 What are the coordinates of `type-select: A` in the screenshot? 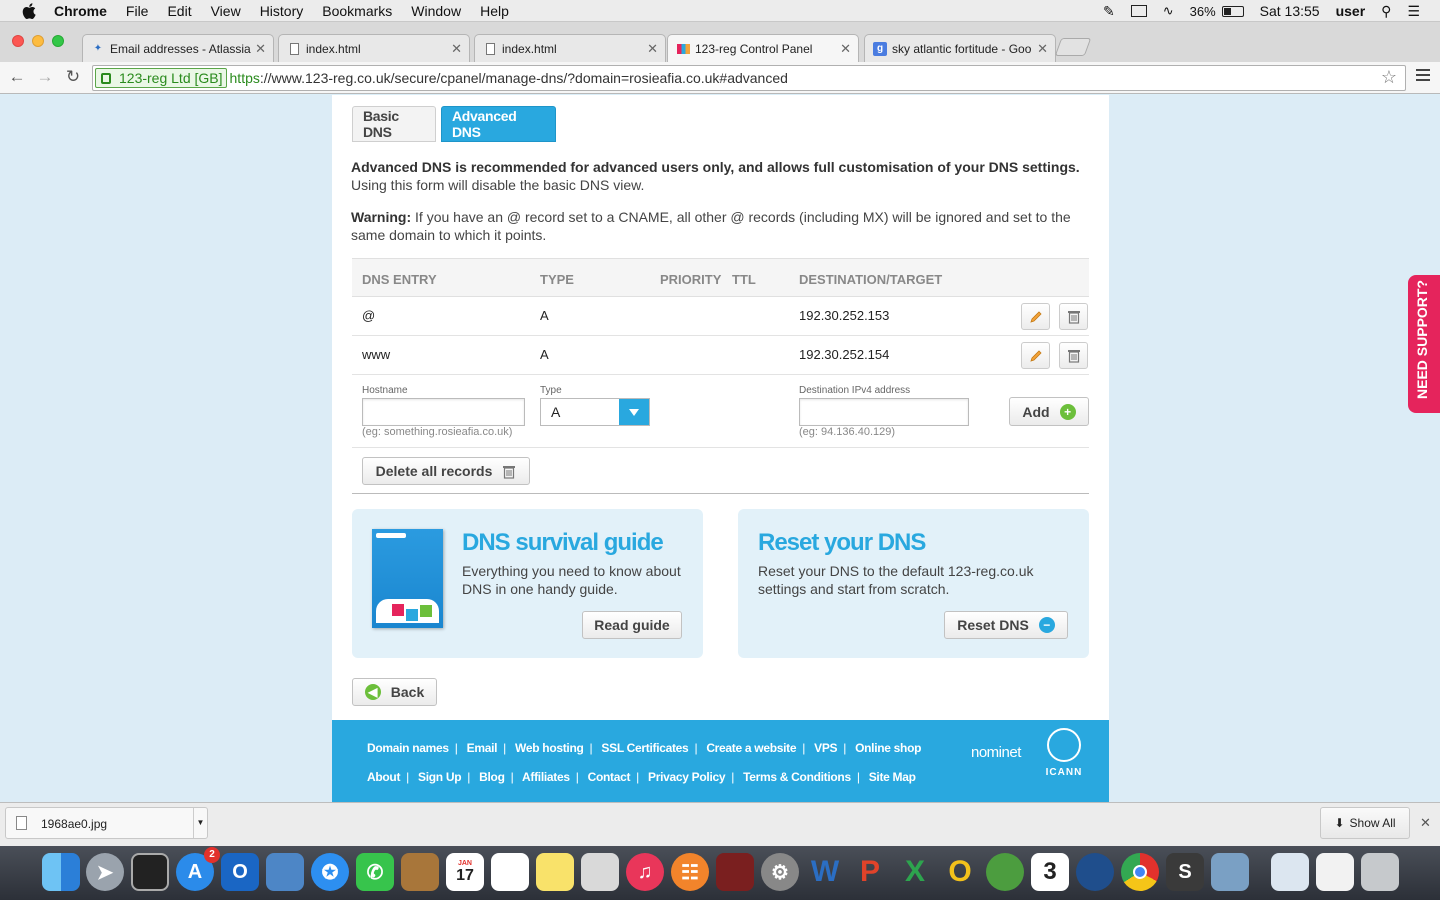 It's located at (595, 412).